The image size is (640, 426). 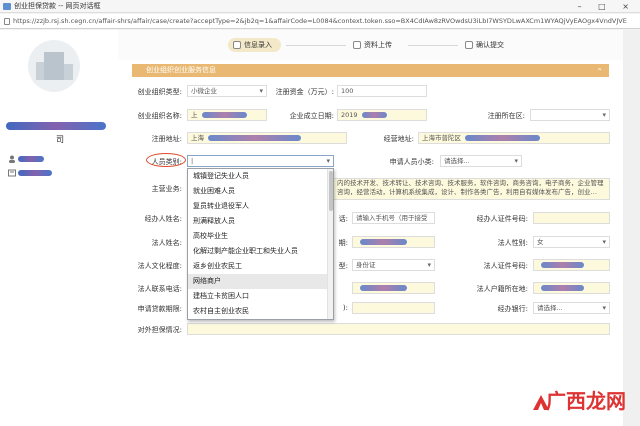 What do you see at coordinates (227, 115) in the screenshot?
I see `org-name-input: 上` at bounding box center [227, 115].